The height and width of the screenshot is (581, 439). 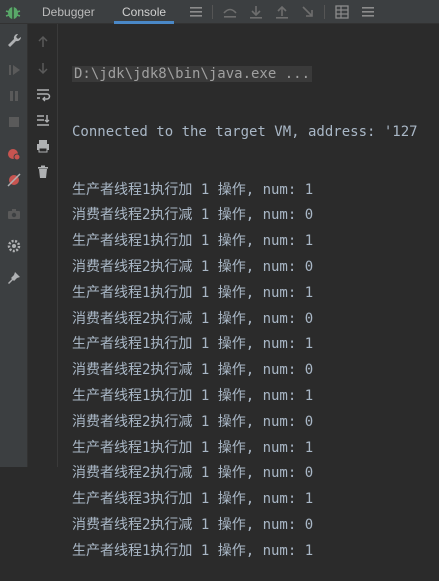 I want to click on soft-wrap-icon, so click(x=43, y=94).